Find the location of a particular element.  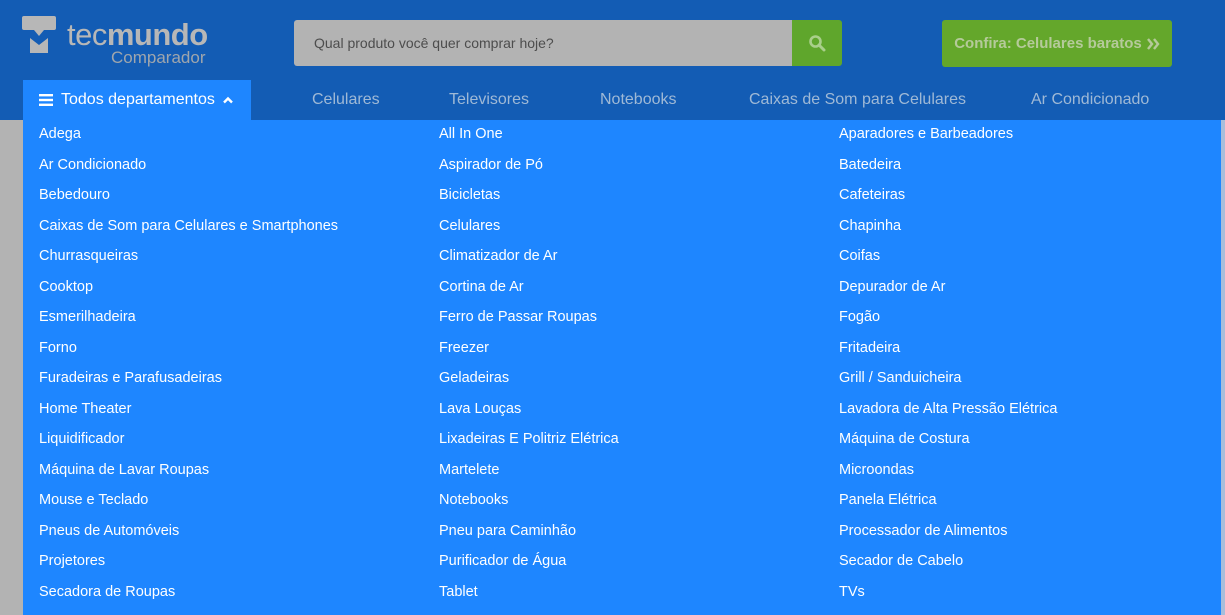

department-link: Pneu para Caminhão is located at coordinates (529, 538).